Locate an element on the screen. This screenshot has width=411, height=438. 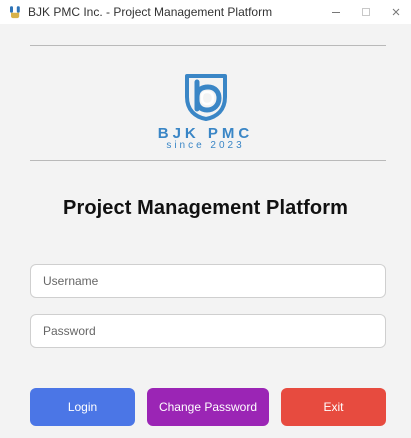
exit-button: Exit is located at coordinates (333, 407).